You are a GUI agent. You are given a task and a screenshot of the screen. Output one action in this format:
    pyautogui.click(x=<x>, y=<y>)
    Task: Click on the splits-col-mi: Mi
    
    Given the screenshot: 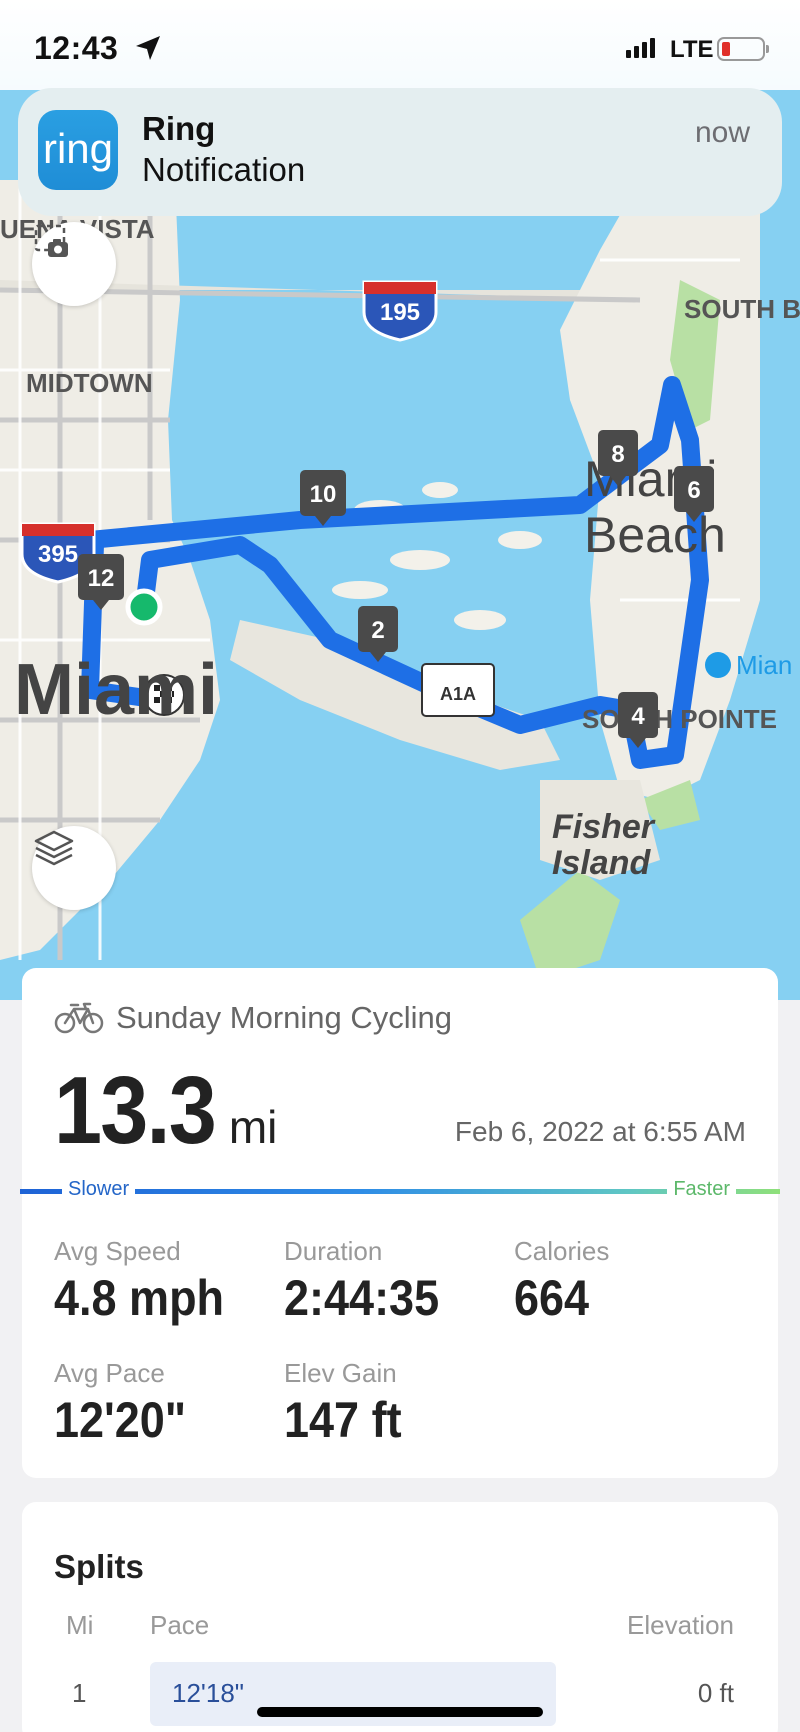 What is the action you would take?
    pyautogui.click(x=80, y=1625)
    